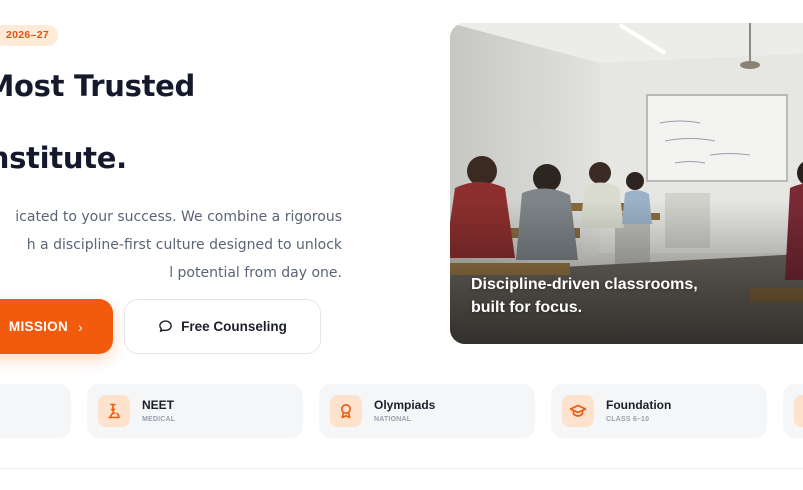  What do you see at coordinates (405, 405) in the screenshot?
I see `program-title: Olympiads` at bounding box center [405, 405].